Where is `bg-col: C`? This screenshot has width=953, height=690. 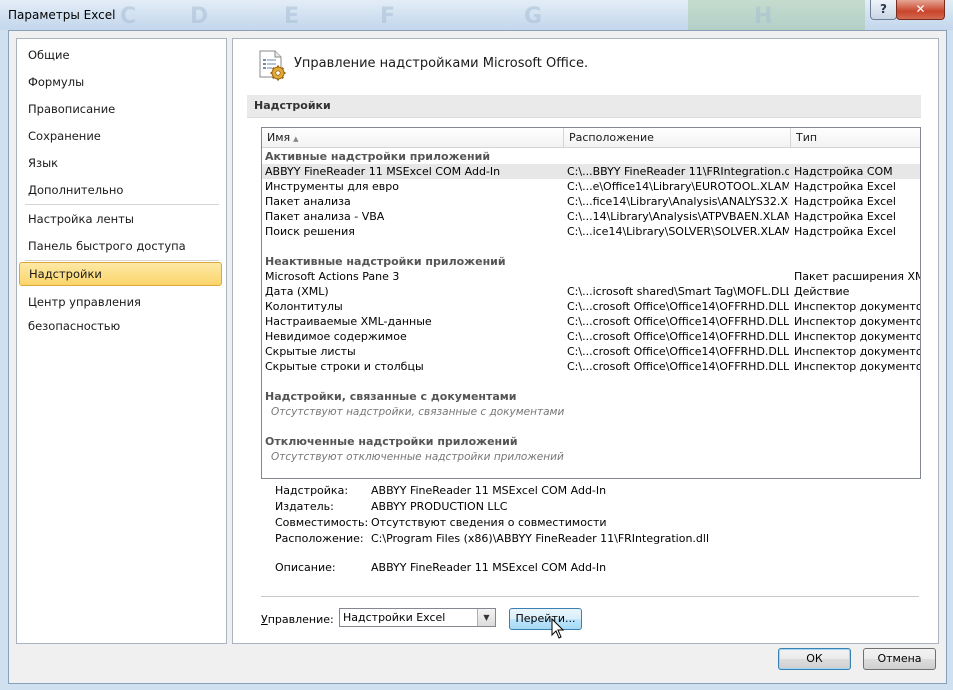
bg-col: C is located at coordinates (128, 16).